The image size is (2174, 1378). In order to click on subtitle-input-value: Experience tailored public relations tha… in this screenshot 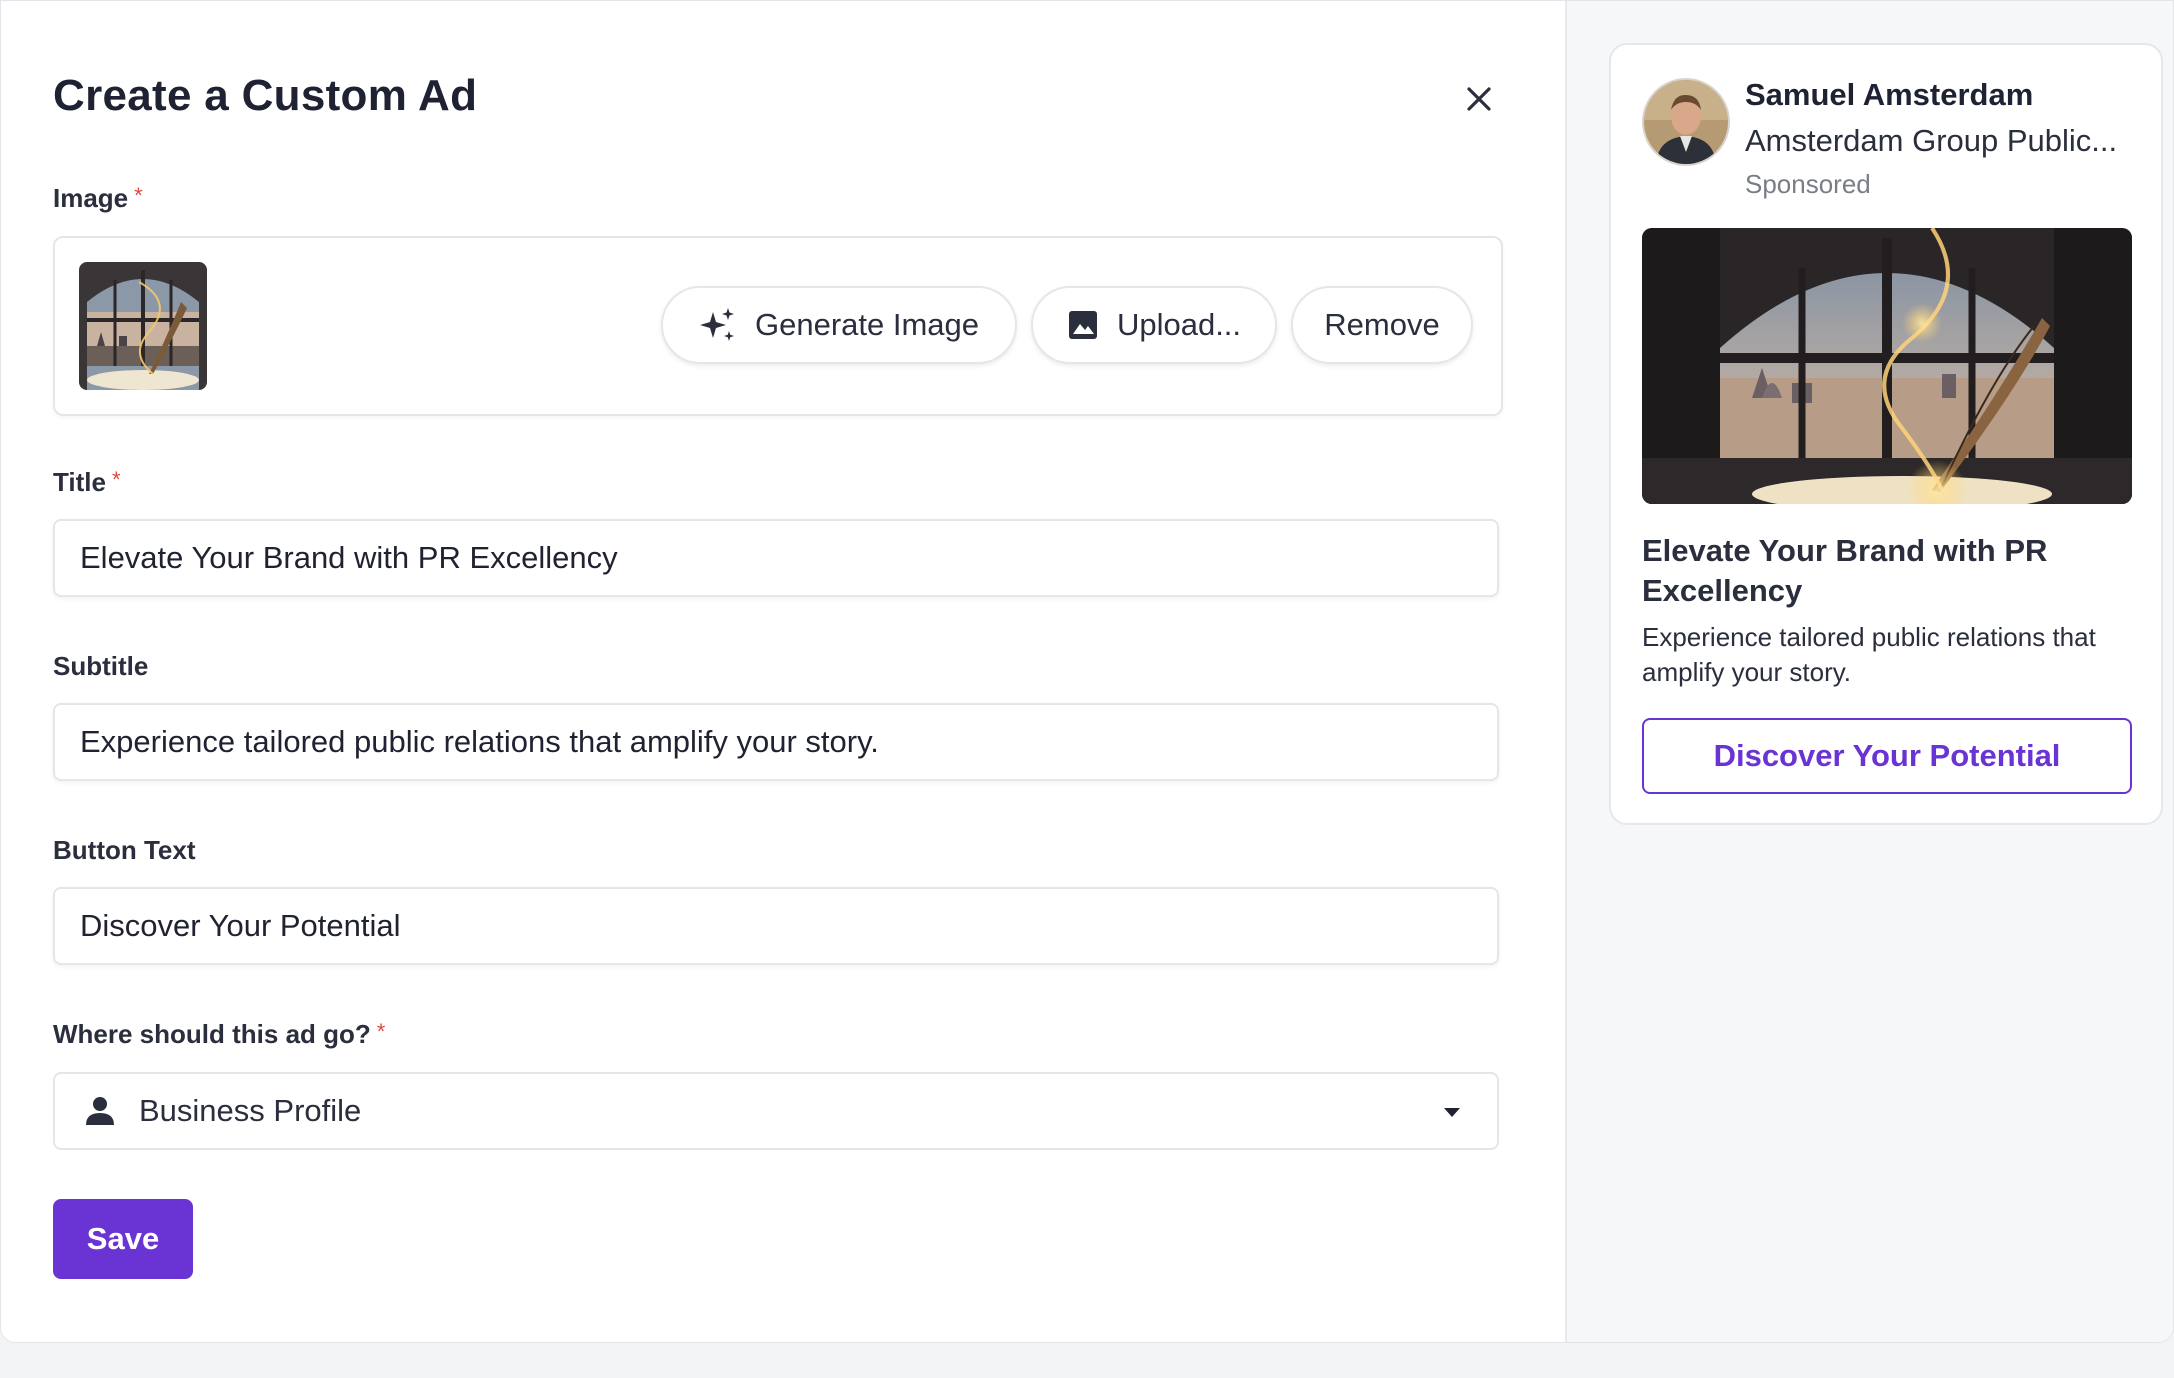, I will do `click(479, 741)`.